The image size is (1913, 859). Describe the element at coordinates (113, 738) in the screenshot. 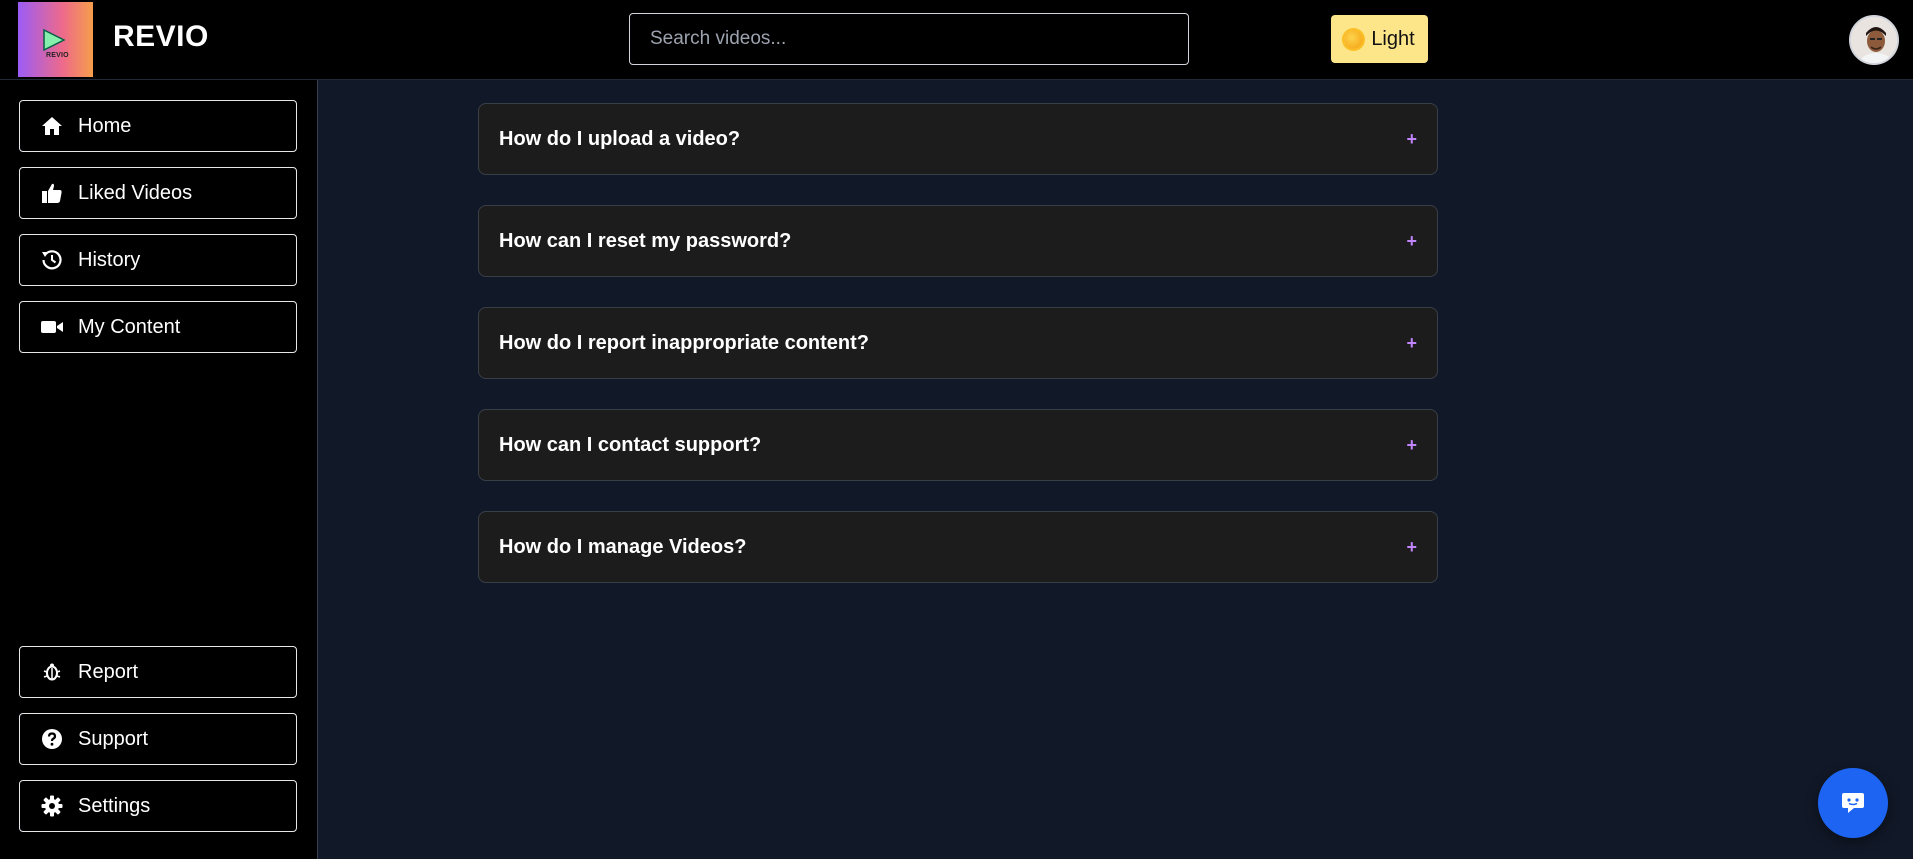

I see `sidebar-item-label: Support` at that location.